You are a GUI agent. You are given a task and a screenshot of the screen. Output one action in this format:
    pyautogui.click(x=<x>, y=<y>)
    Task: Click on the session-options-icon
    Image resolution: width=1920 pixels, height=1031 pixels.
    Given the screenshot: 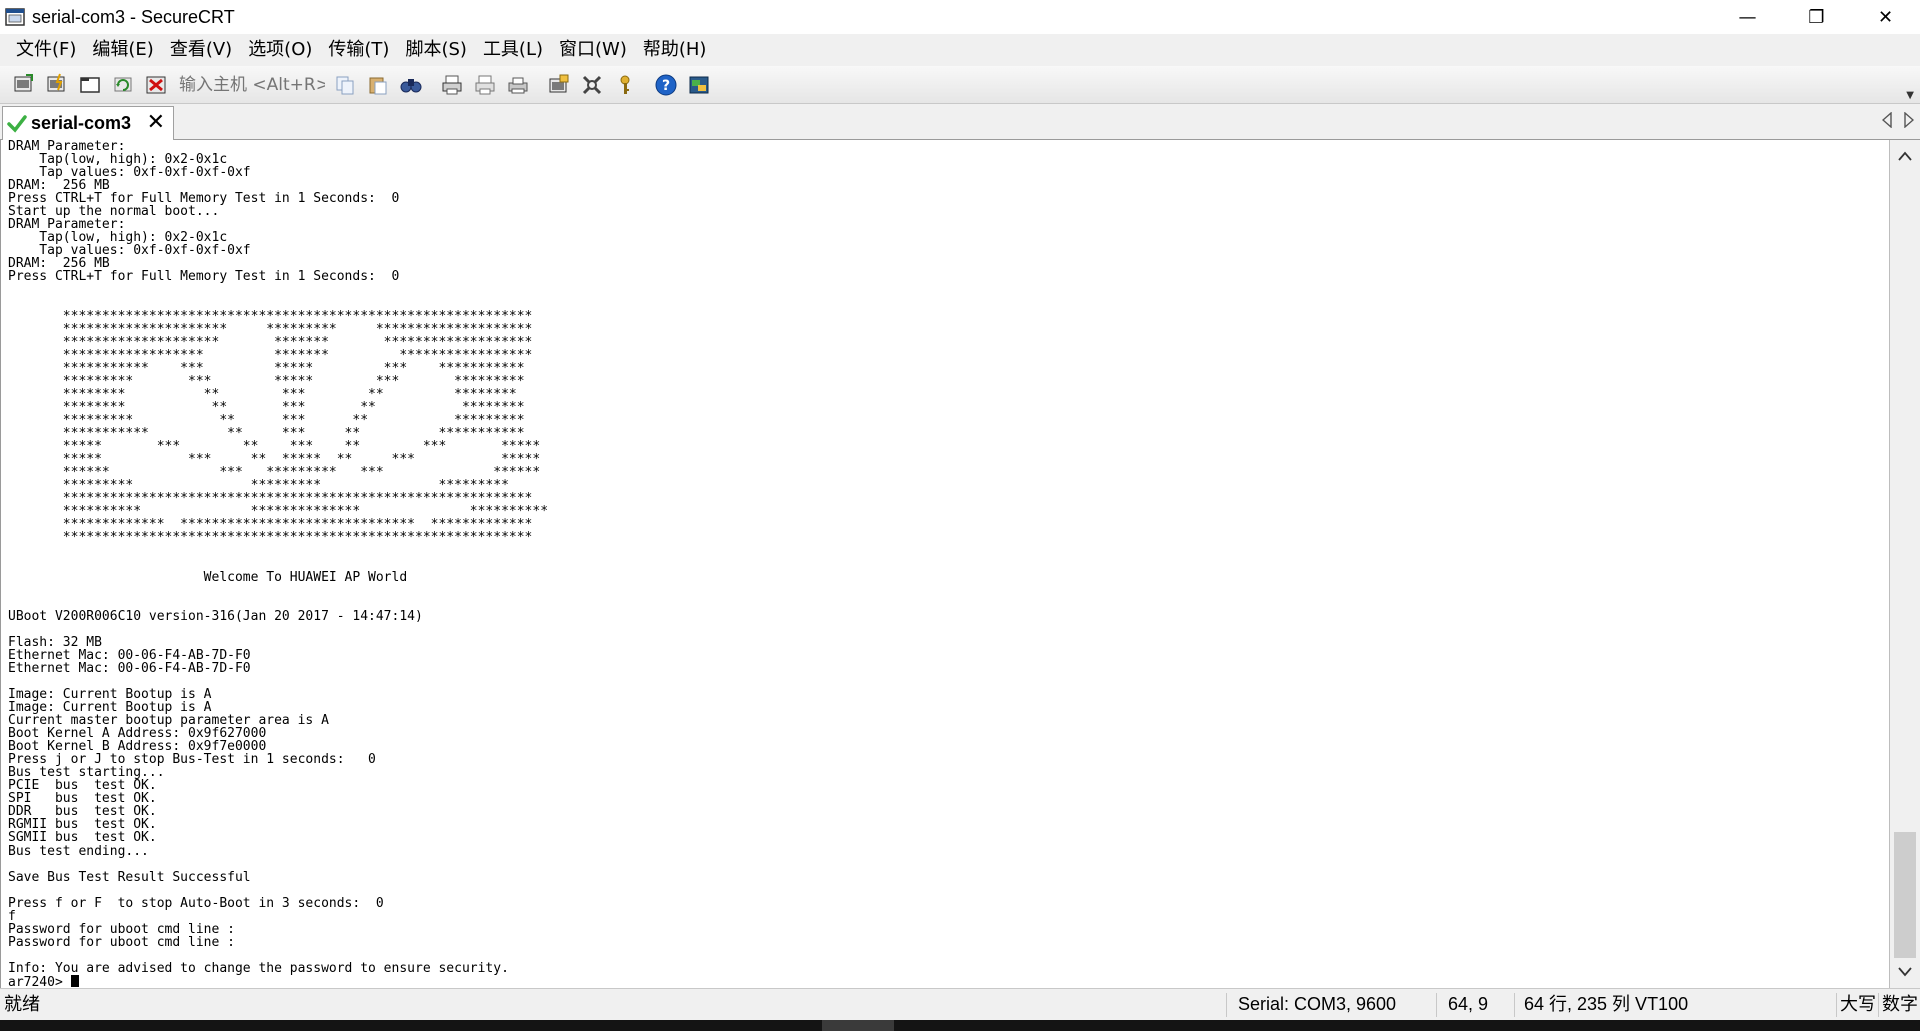 What is the action you would take?
    pyautogui.click(x=559, y=85)
    